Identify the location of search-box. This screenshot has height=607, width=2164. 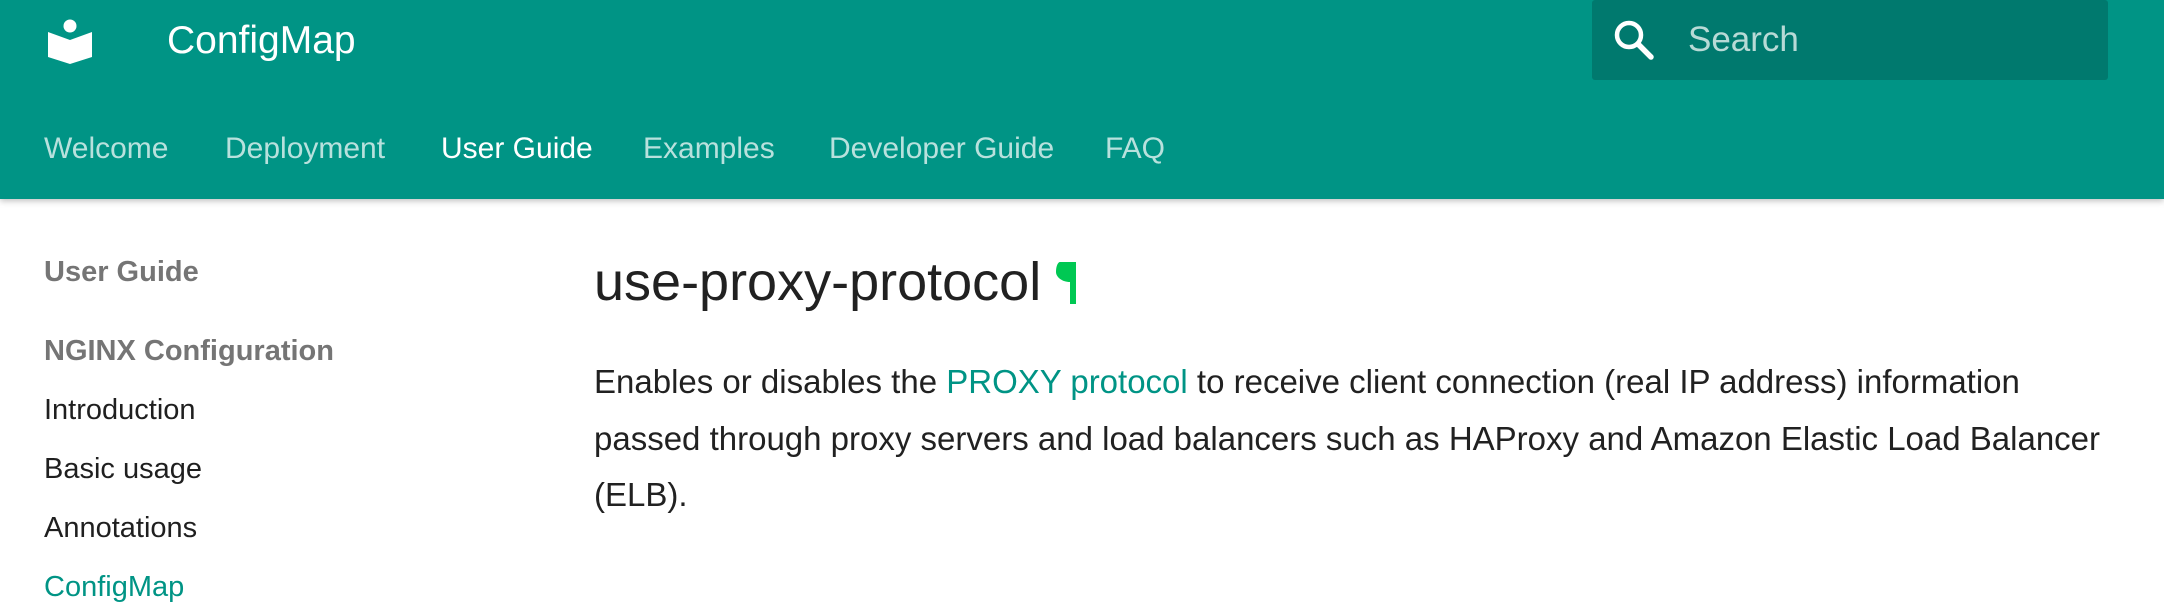
(1850, 40).